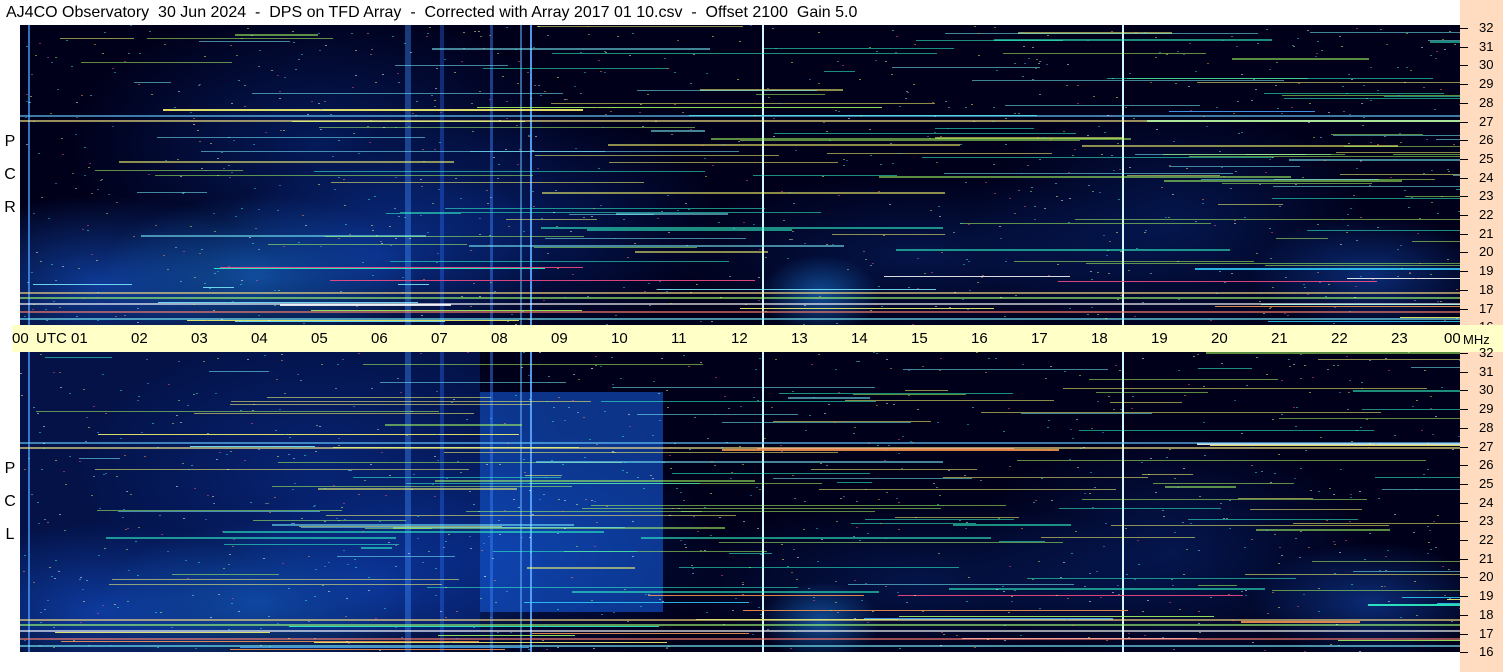 This screenshot has height=672, width=1503. Describe the element at coordinates (439, 338) in the screenshot. I see `time-tick-label: 07` at that location.